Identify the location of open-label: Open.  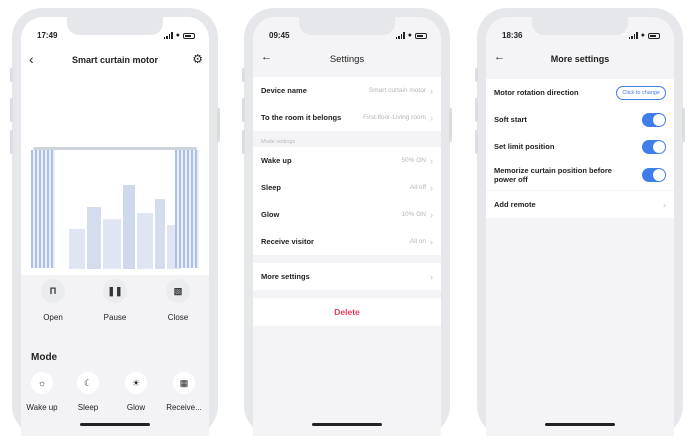
(53, 317).